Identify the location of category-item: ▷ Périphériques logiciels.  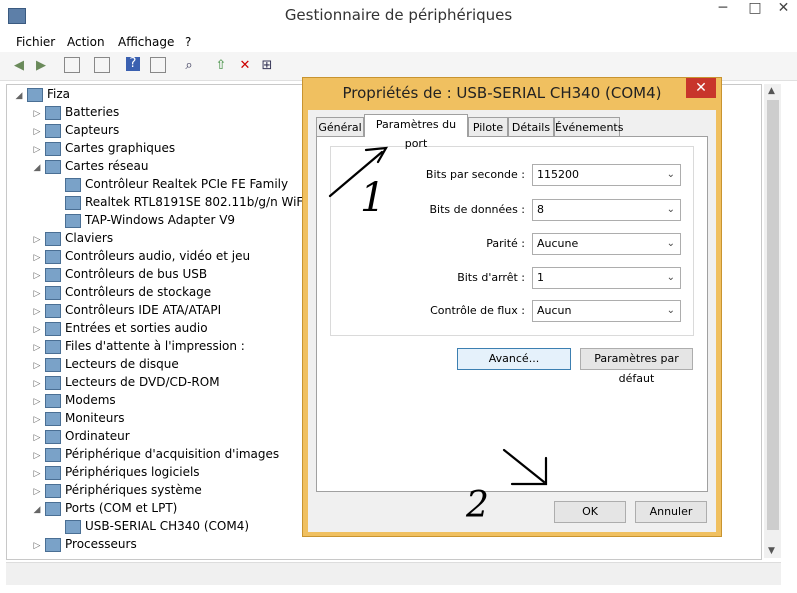
(115, 472).